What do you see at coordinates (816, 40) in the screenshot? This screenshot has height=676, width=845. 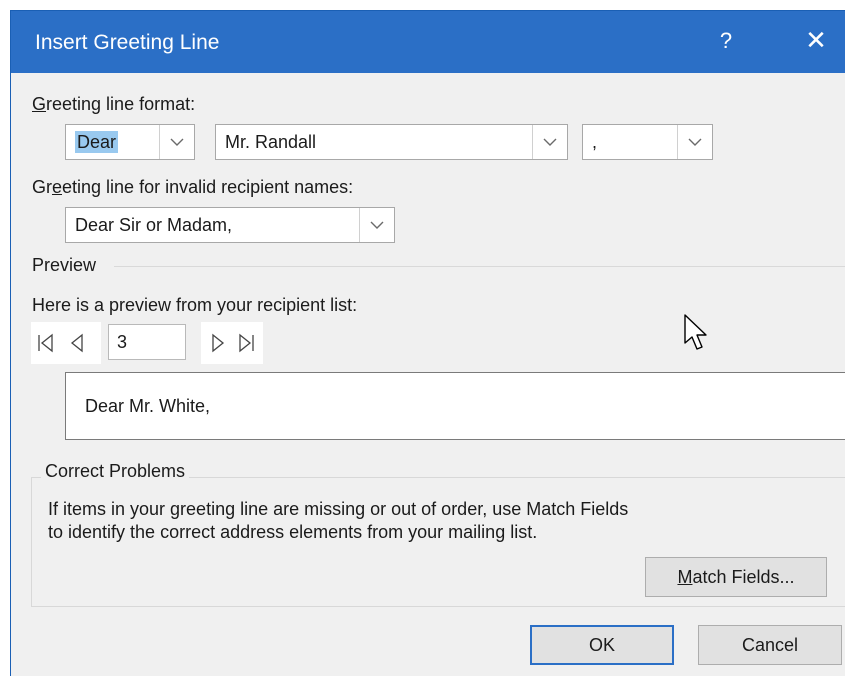 I see `close-button: ✕` at bounding box center [816, 40].